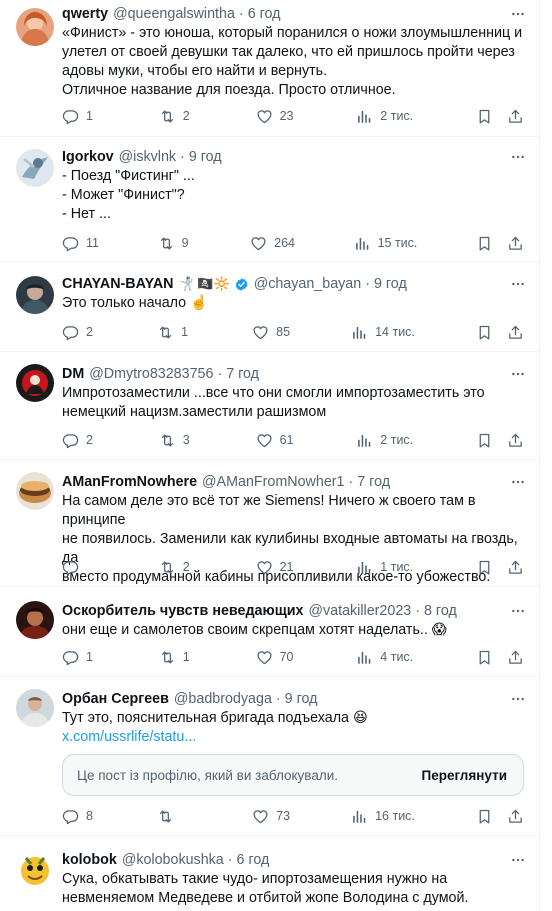 Image resolution: width=552 pixels, height=911 pixels. What do you see at coordinates (174, 14) in the screenshot?
I see `author-handle: @queengalswintha` at bounding box center [174, 14].